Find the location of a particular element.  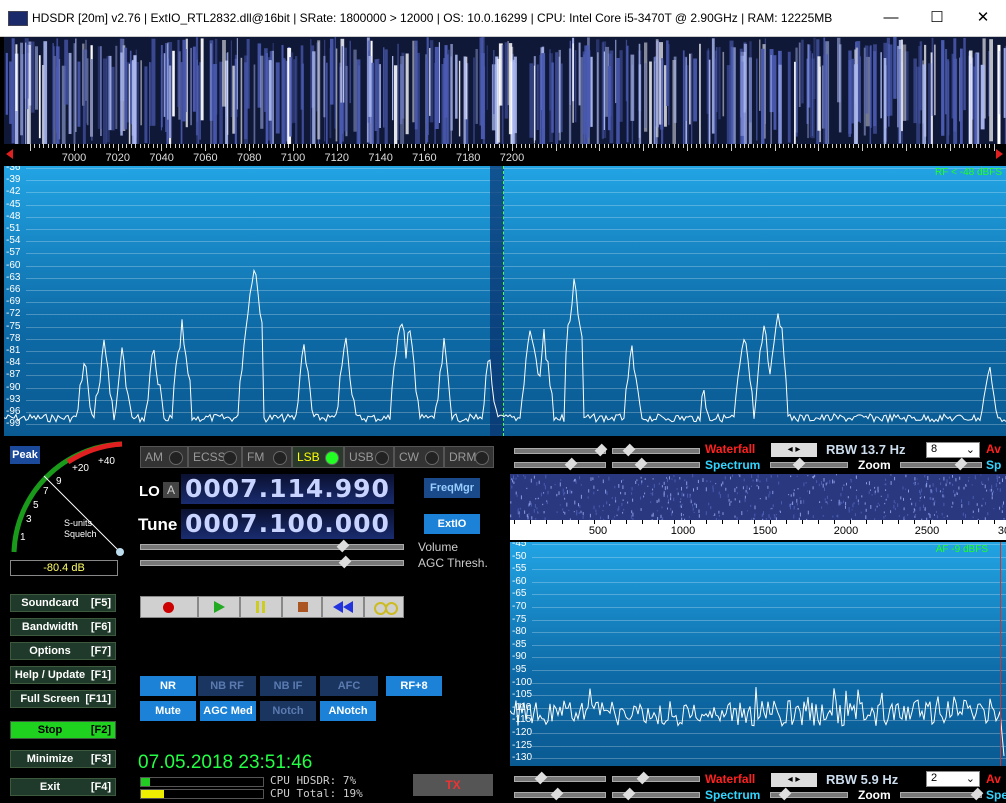

avg-select-top: 8 ⌄ is located at coordinates (953, 450).